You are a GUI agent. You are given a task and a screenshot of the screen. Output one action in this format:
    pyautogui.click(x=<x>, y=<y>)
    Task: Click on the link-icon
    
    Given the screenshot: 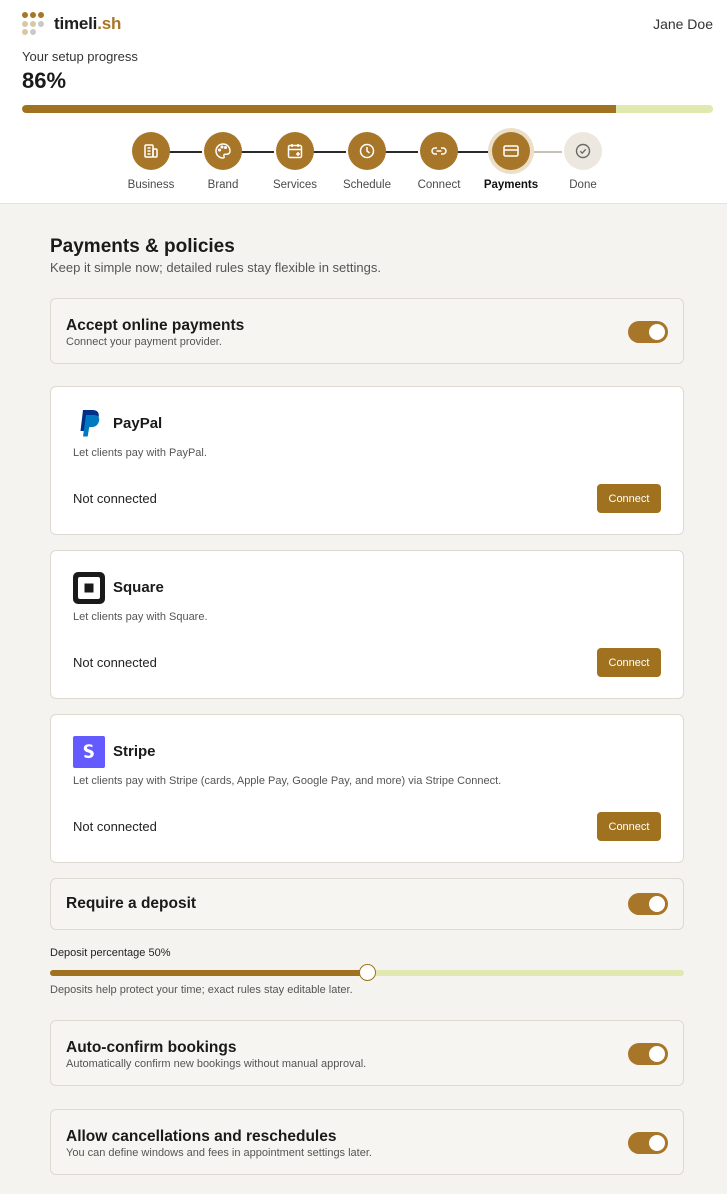 What is the action you would take?
    pyautogui.click(x=439, y=151)
    